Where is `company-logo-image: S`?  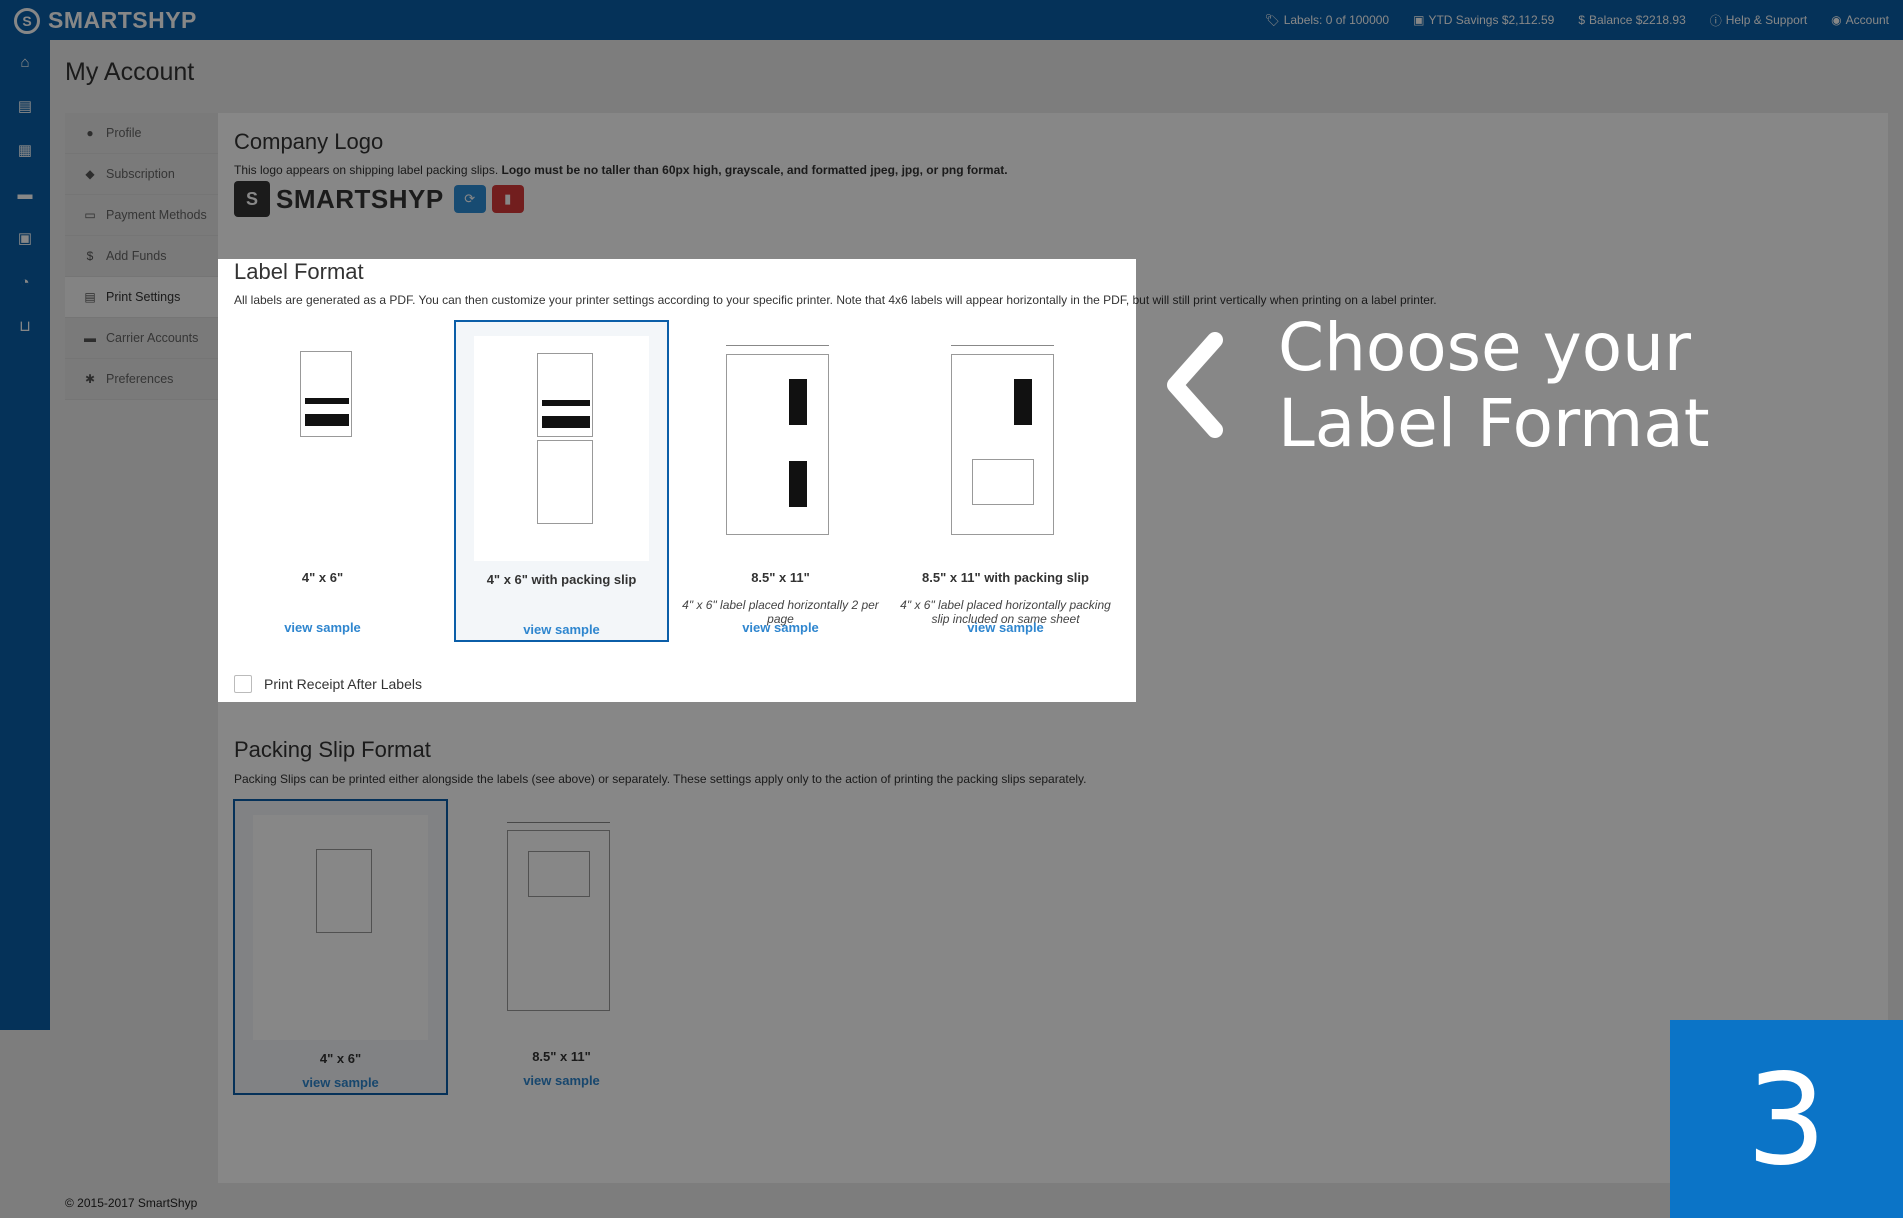
company-logo-image: S is located at coordinates (252, 199).